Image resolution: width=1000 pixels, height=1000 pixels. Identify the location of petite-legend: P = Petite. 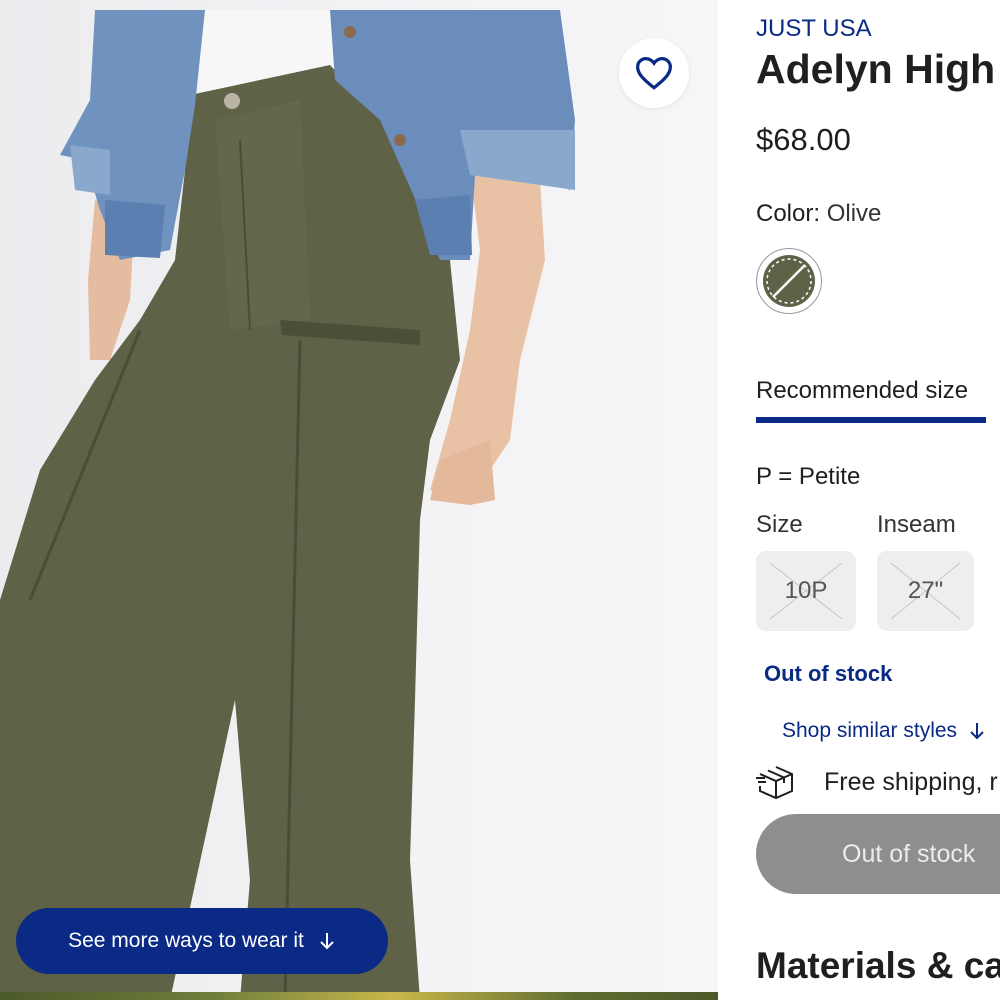
(808, 477).